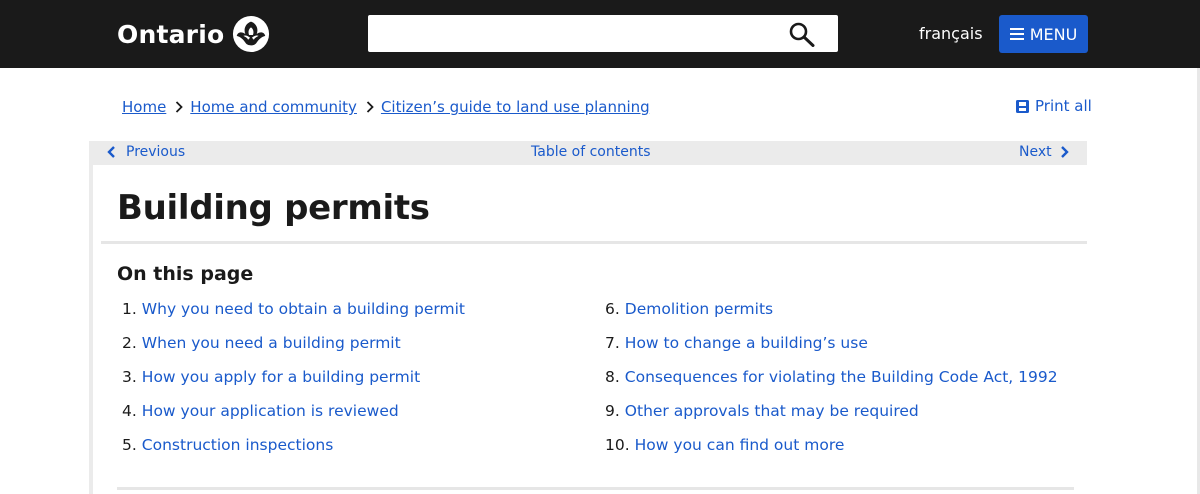 The image size is (1200, 494). What do you see at coordinates (270, 418) in the screenshot?
I see `toc-link: How your application is reviewed` at bounding box center [270, 418].